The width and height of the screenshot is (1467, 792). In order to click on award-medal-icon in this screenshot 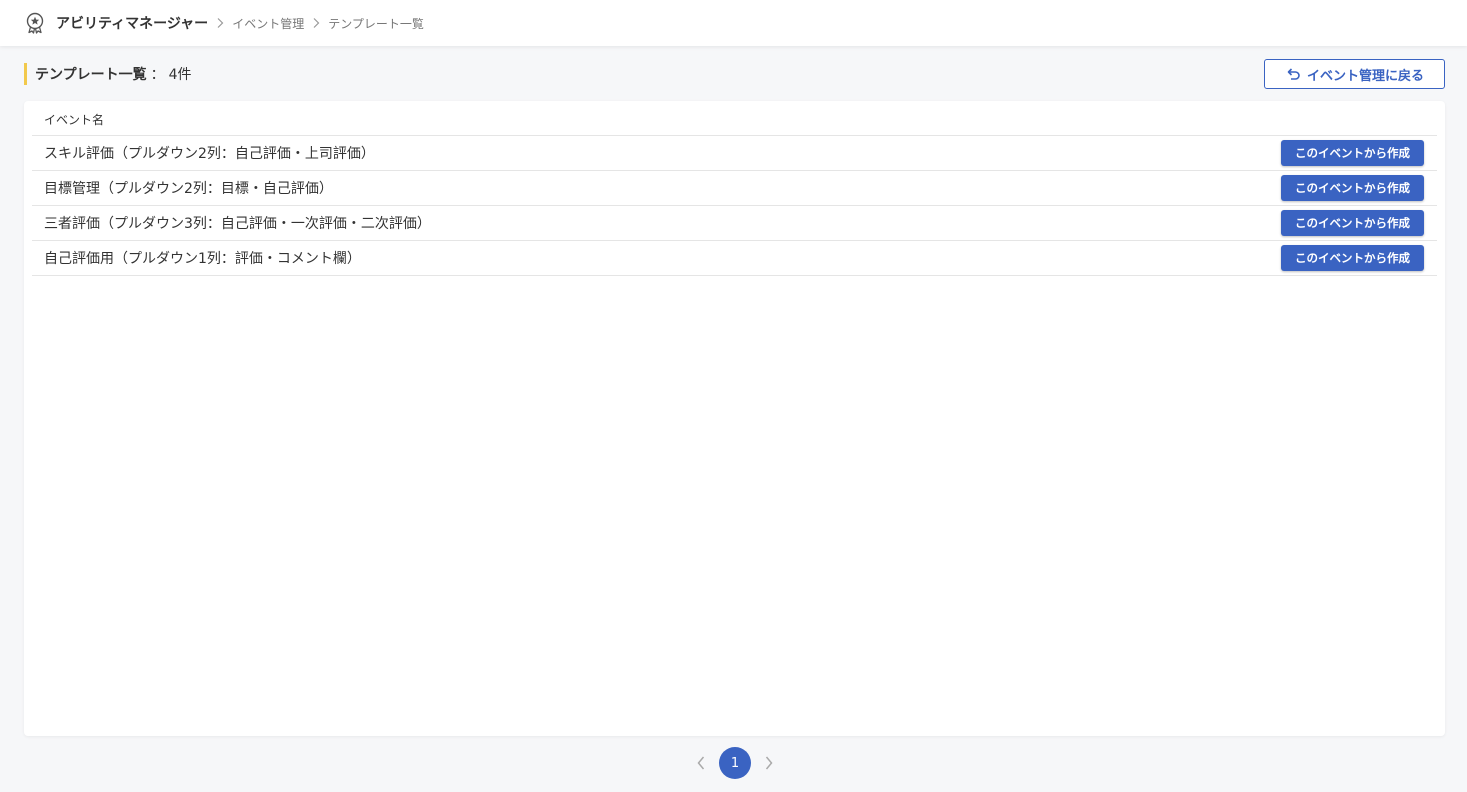, I will do `click(35, 23)`.